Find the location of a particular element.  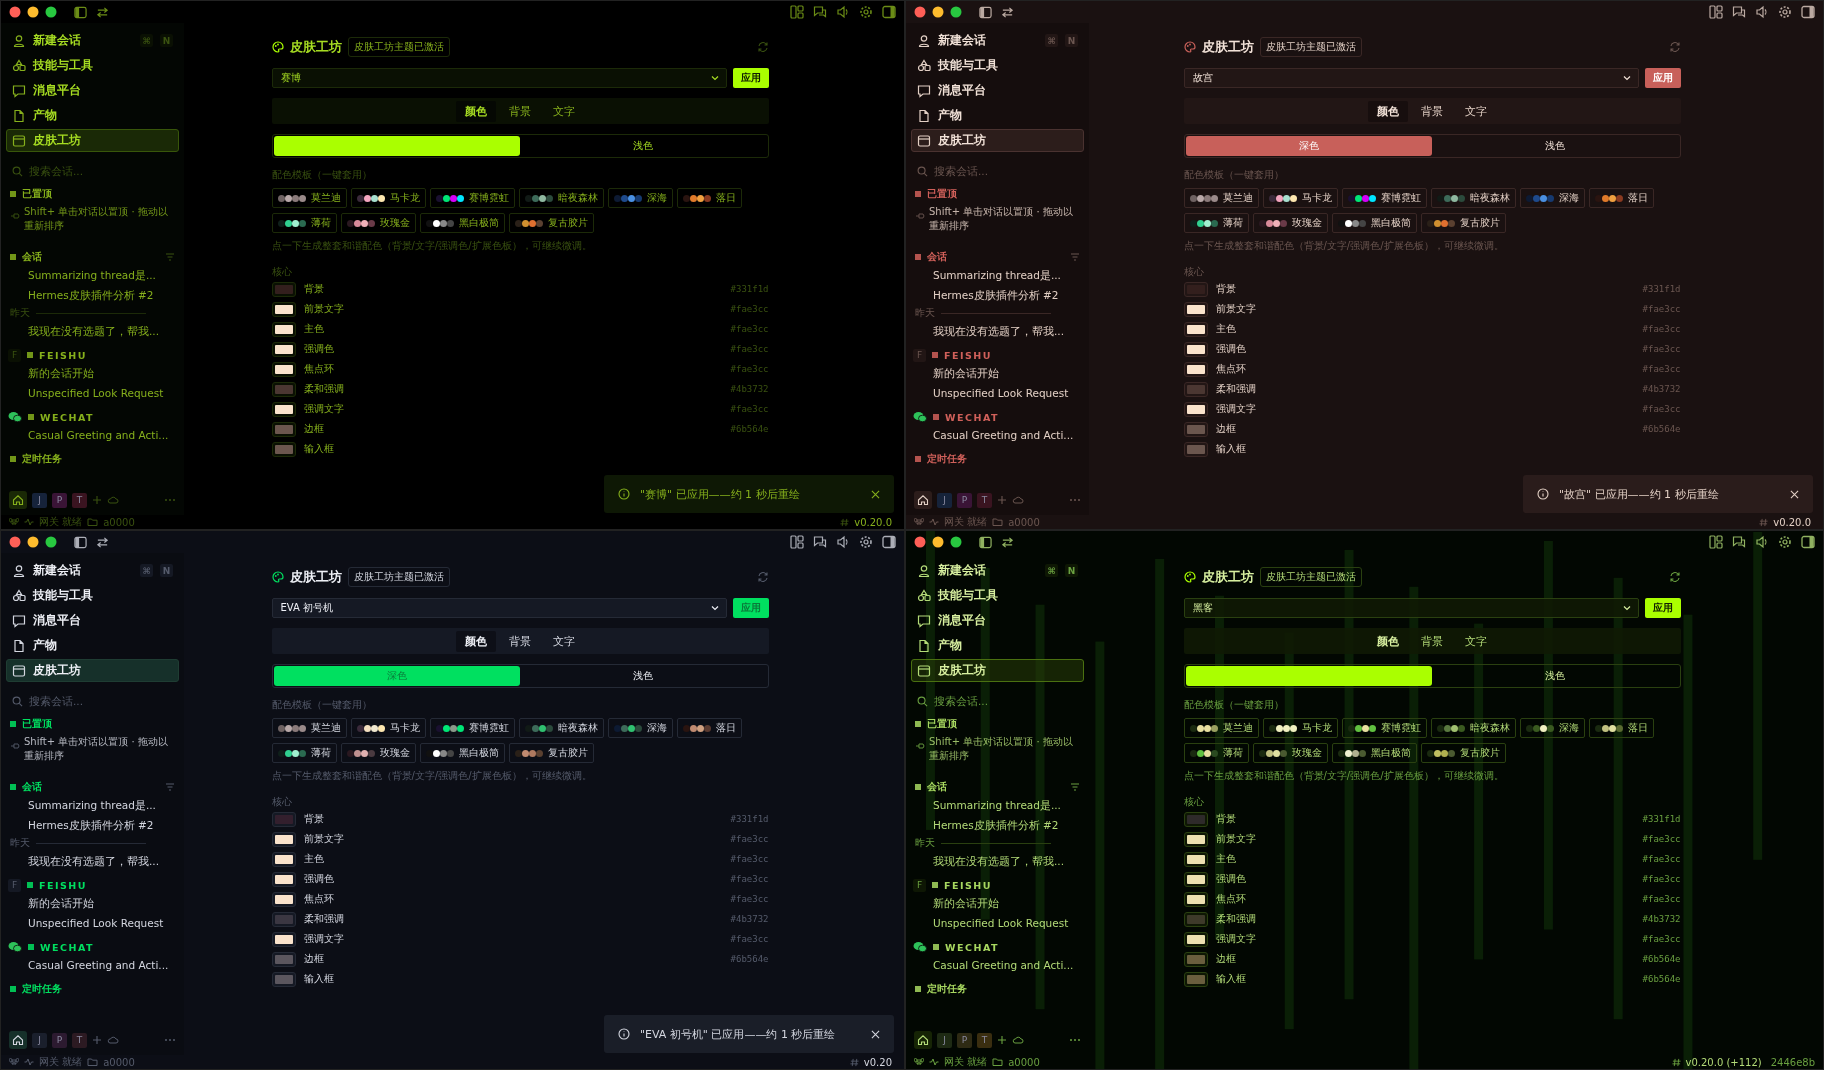

template-chip: 黑白极简 is located at coordinates (462, 223).